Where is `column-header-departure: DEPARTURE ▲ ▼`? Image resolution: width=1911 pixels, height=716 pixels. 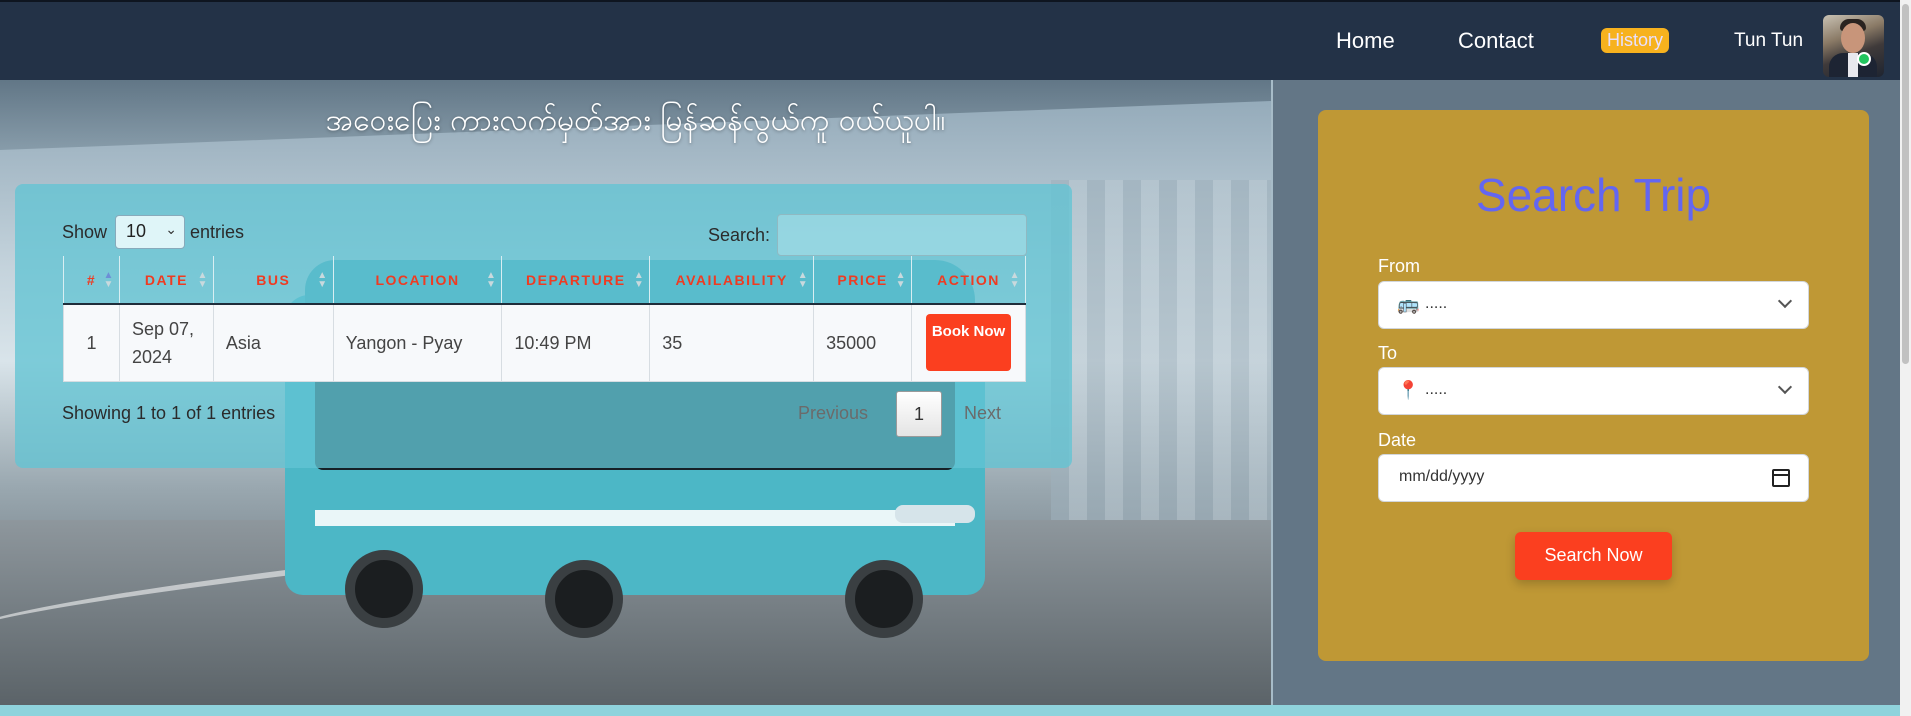 column-header-departure: DEPARTURE ▲ ▼ is located at coordinates (576, 280).